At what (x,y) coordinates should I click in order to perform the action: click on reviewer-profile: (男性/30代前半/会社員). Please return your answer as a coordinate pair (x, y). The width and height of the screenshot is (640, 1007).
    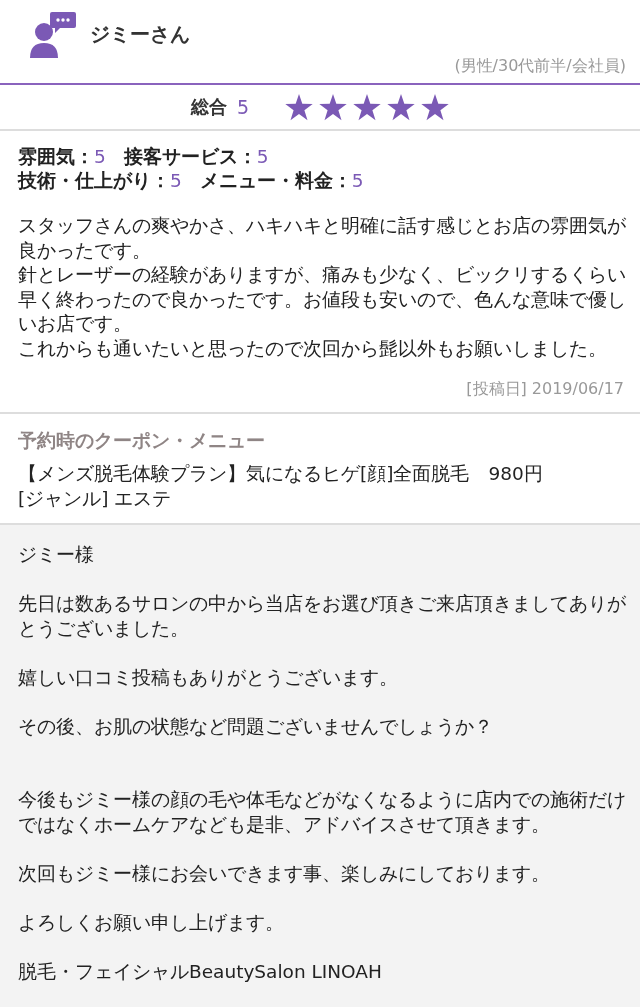
    Looking at the image, I should click on (539, 66).